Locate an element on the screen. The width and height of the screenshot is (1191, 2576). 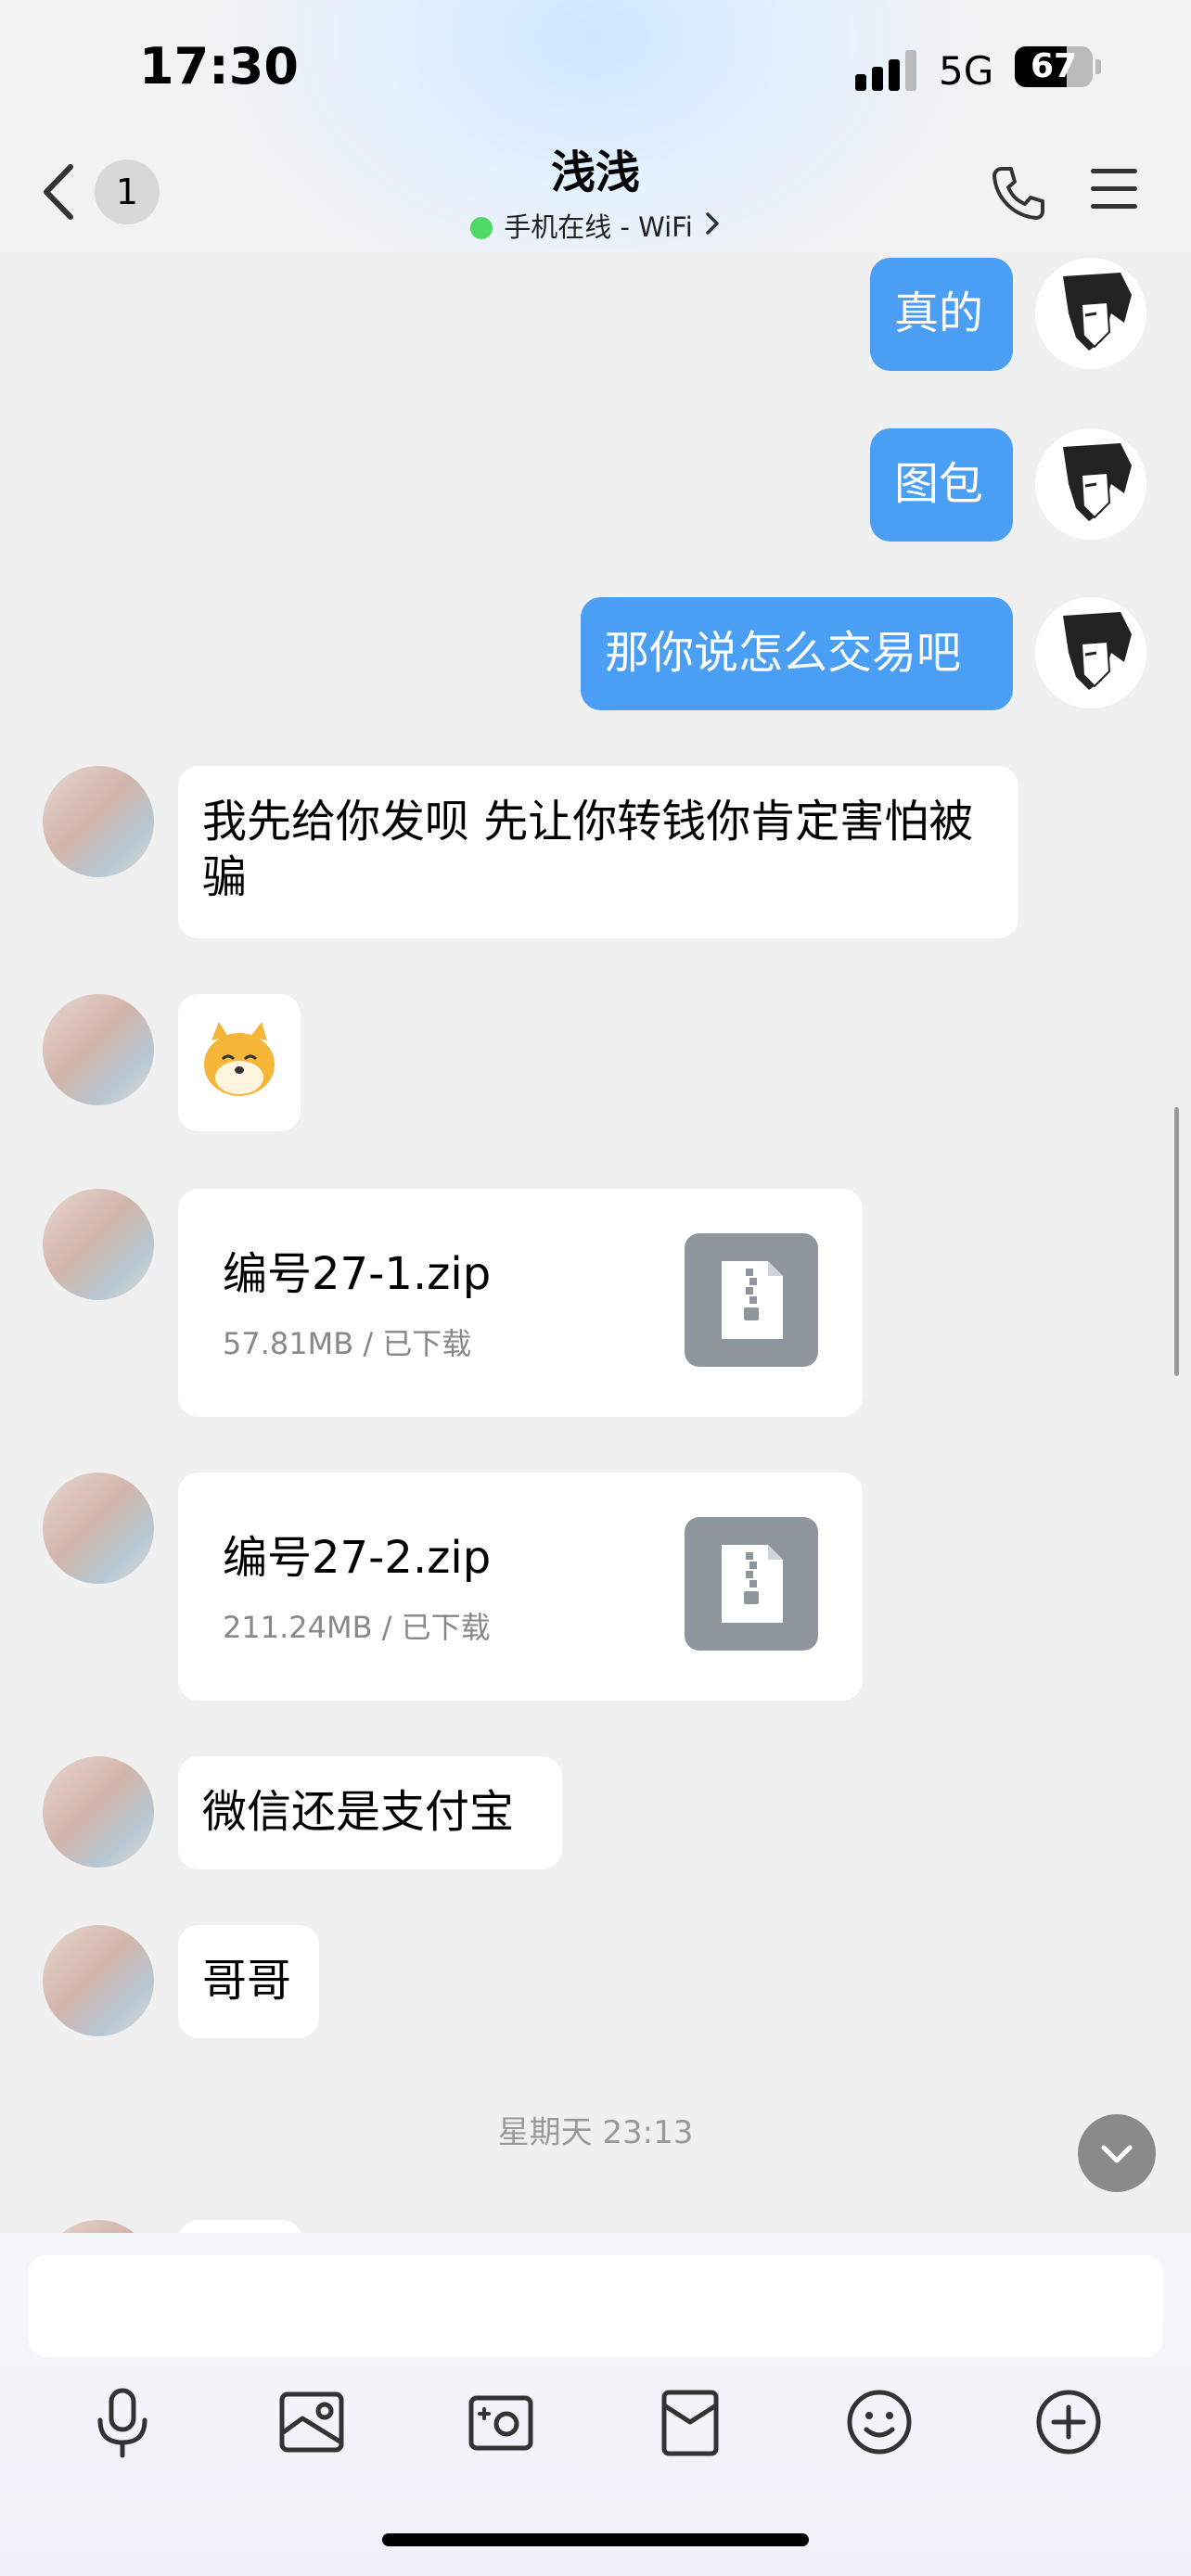
message-bubble-outgoing: 图包 is located at coordinates (942, 485).